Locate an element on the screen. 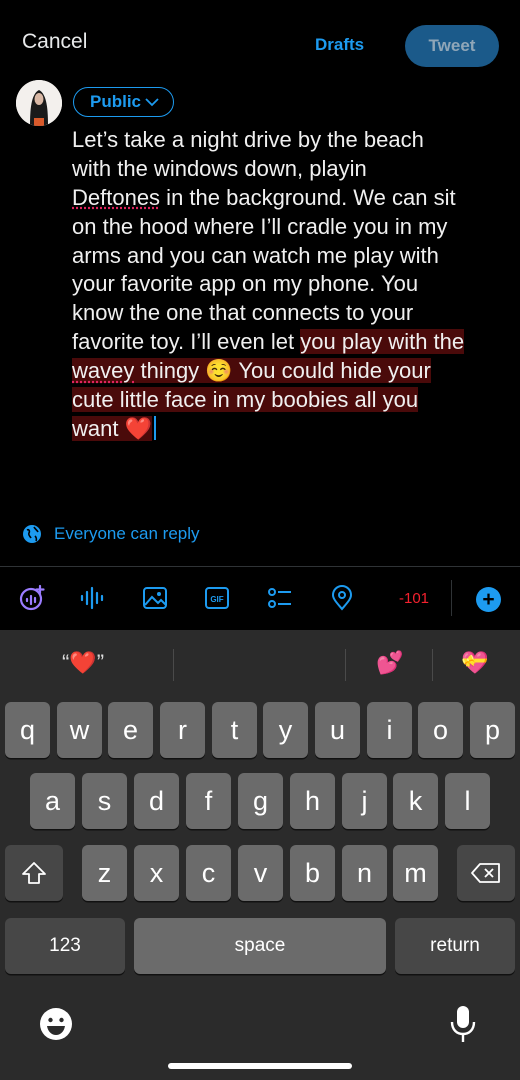 The image size is (520, 1080). text-line: cute little face in my boobies all you is located at coordinates (292, 400).